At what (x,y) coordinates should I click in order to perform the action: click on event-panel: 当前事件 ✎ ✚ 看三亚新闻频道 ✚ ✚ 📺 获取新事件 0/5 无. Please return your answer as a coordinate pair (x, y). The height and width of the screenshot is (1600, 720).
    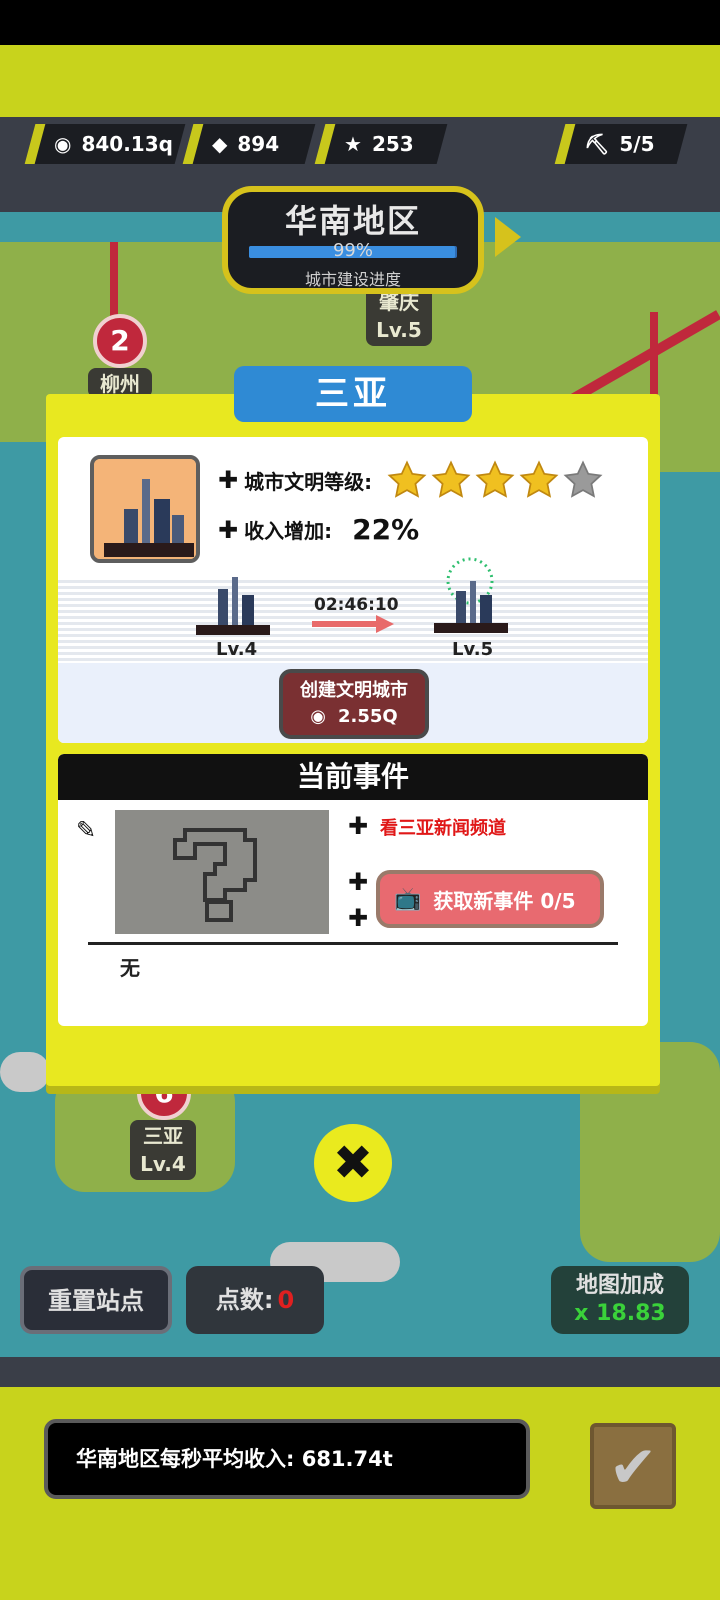
    Looking at the image, I should click on (353, 890).